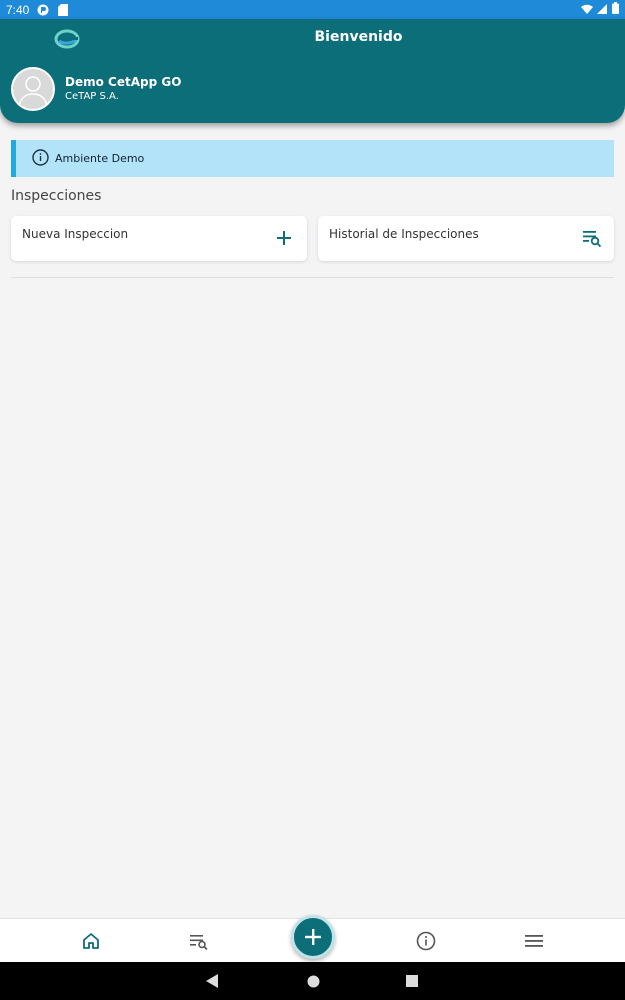 This screenshot has height=1000, width=625. I want to click on nav-home, so click(91, 941).